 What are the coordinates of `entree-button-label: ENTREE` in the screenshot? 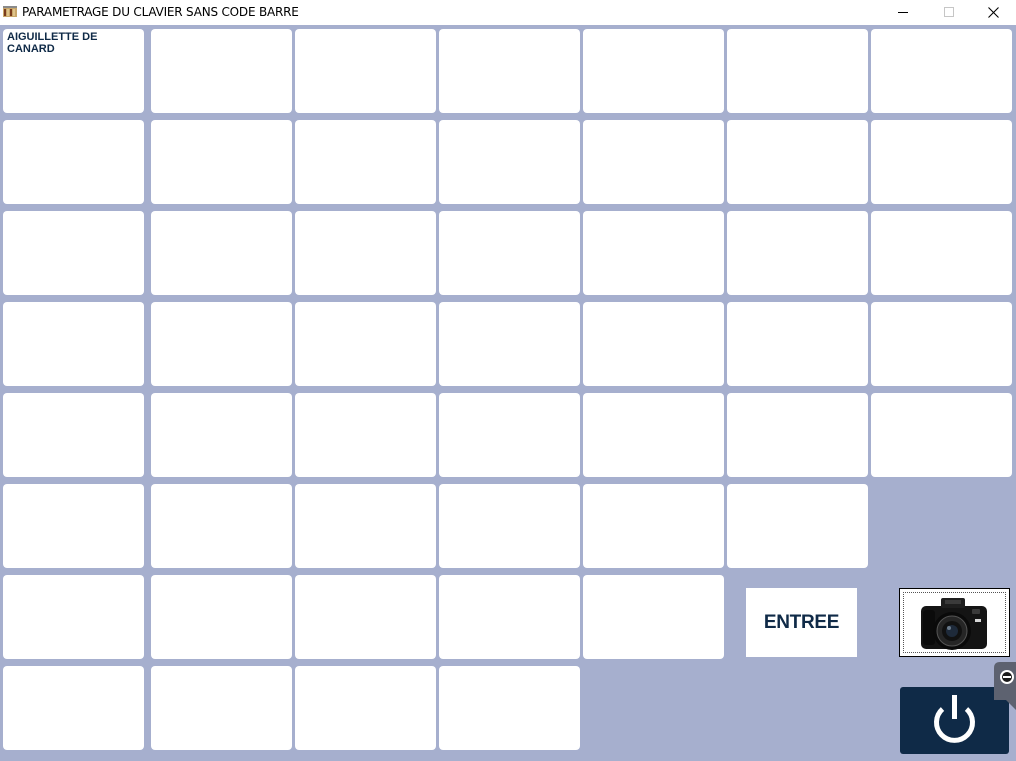 It's located at (801, 622).